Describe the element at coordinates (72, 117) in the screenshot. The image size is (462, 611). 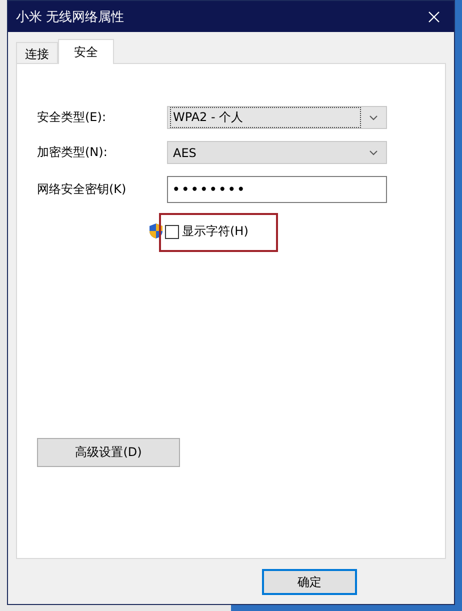
I see `field-label: 安全类型(E):` at that location.